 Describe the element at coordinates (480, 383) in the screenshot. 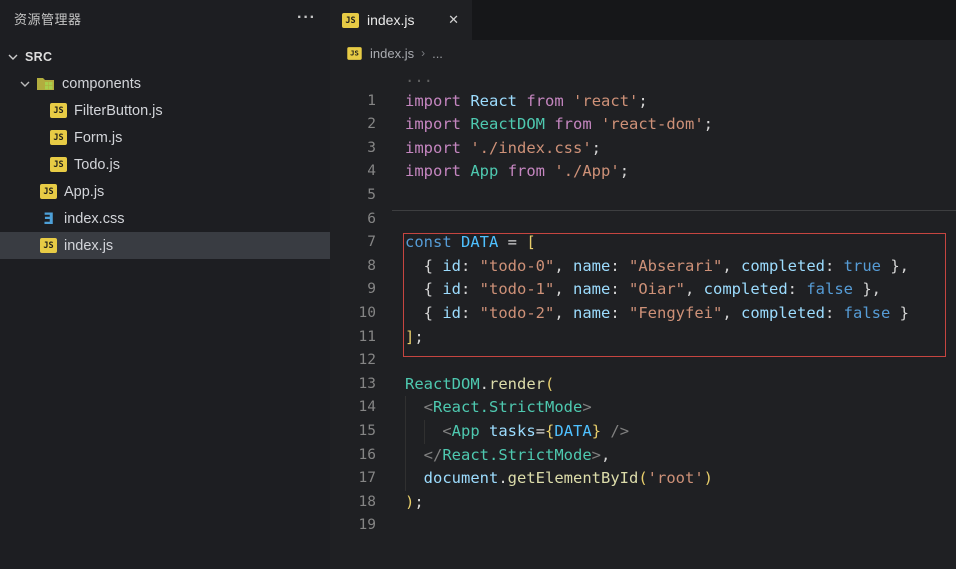

I see `code-line-text: ReactDOM.render(` at that location.